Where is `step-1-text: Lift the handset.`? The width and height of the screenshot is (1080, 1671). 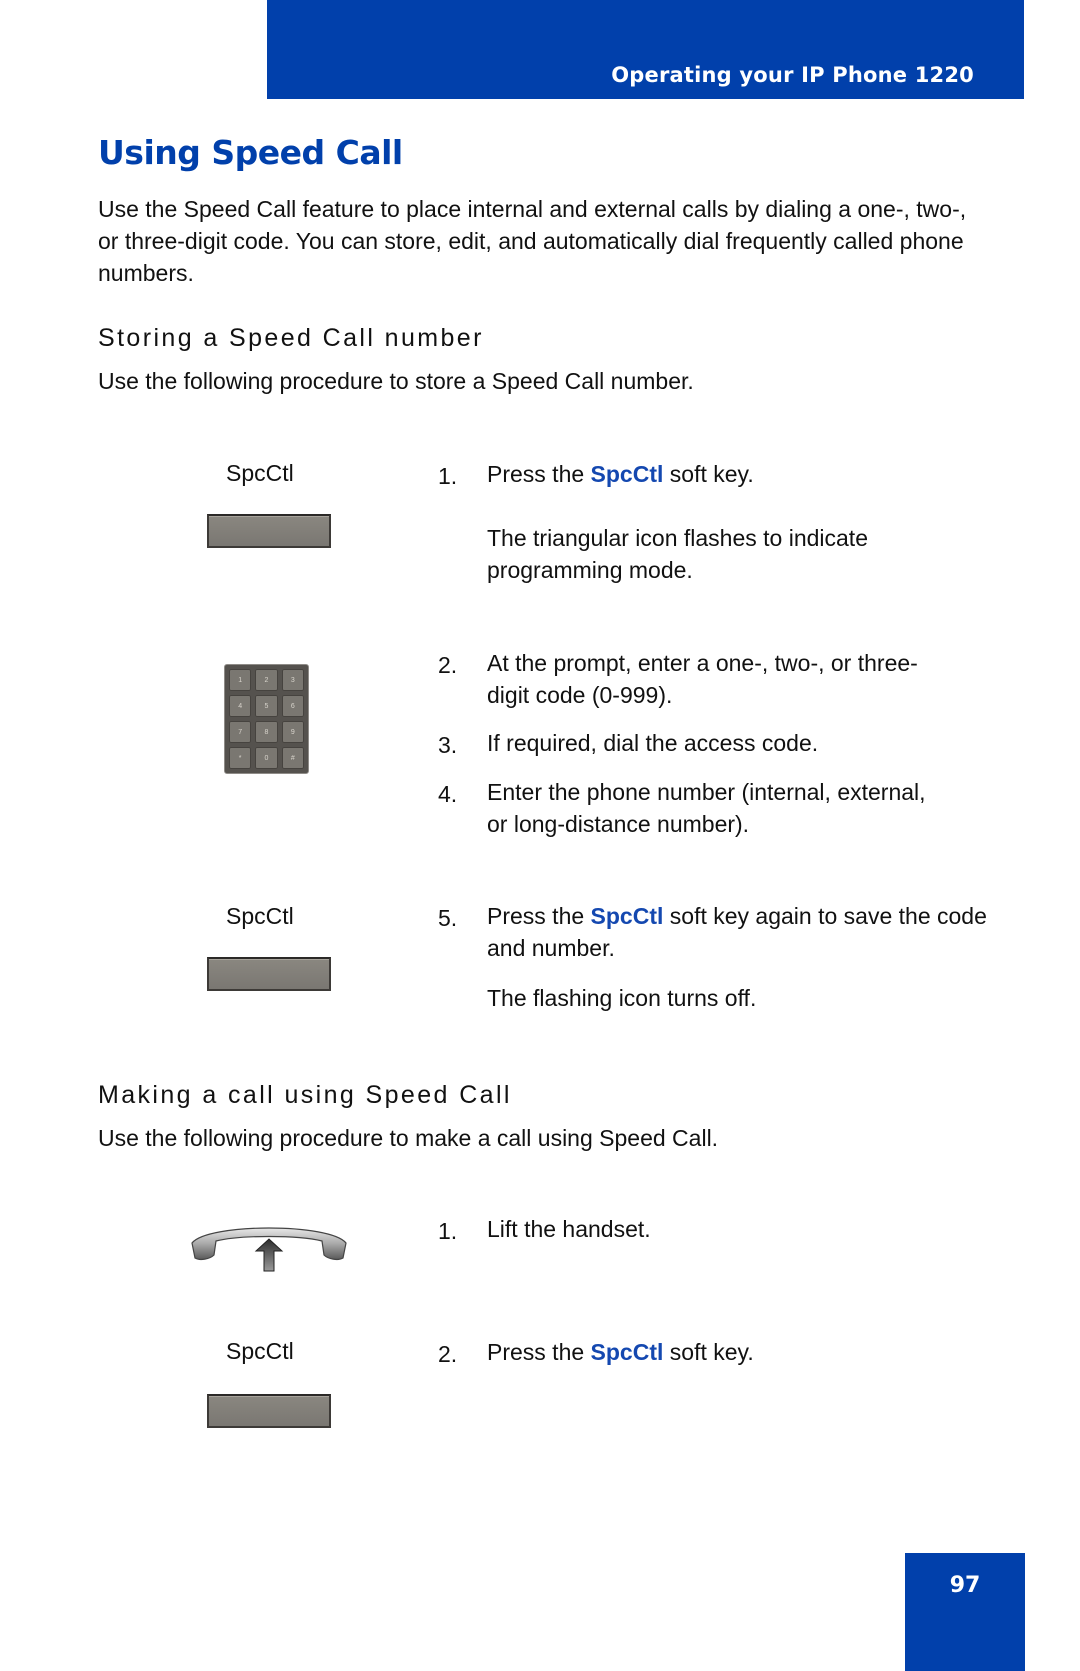 step-1-text: Lift the handset. is located at coordinates (569, 1229).